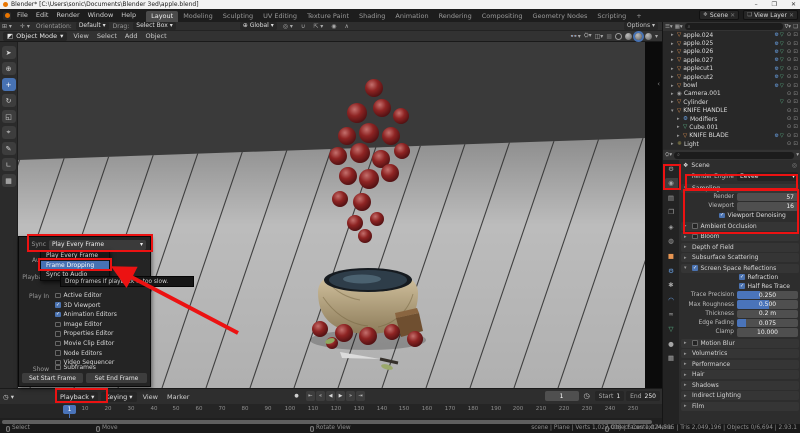  Describe the element at coordinates (7, 26) in the screenshot. I see `active-tool-icon: ⊞ ▾` at that location.